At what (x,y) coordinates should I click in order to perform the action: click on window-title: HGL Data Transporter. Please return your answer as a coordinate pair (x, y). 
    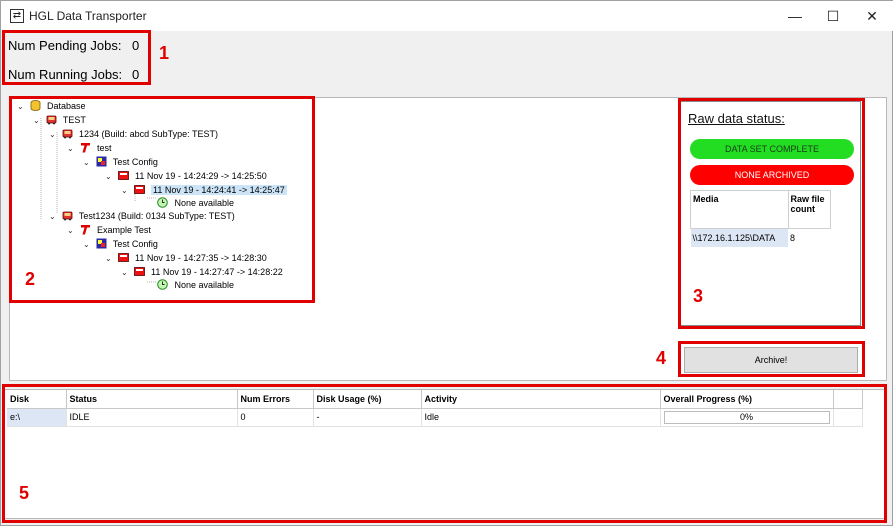
    Looking at the image, I should click on (88, 16).